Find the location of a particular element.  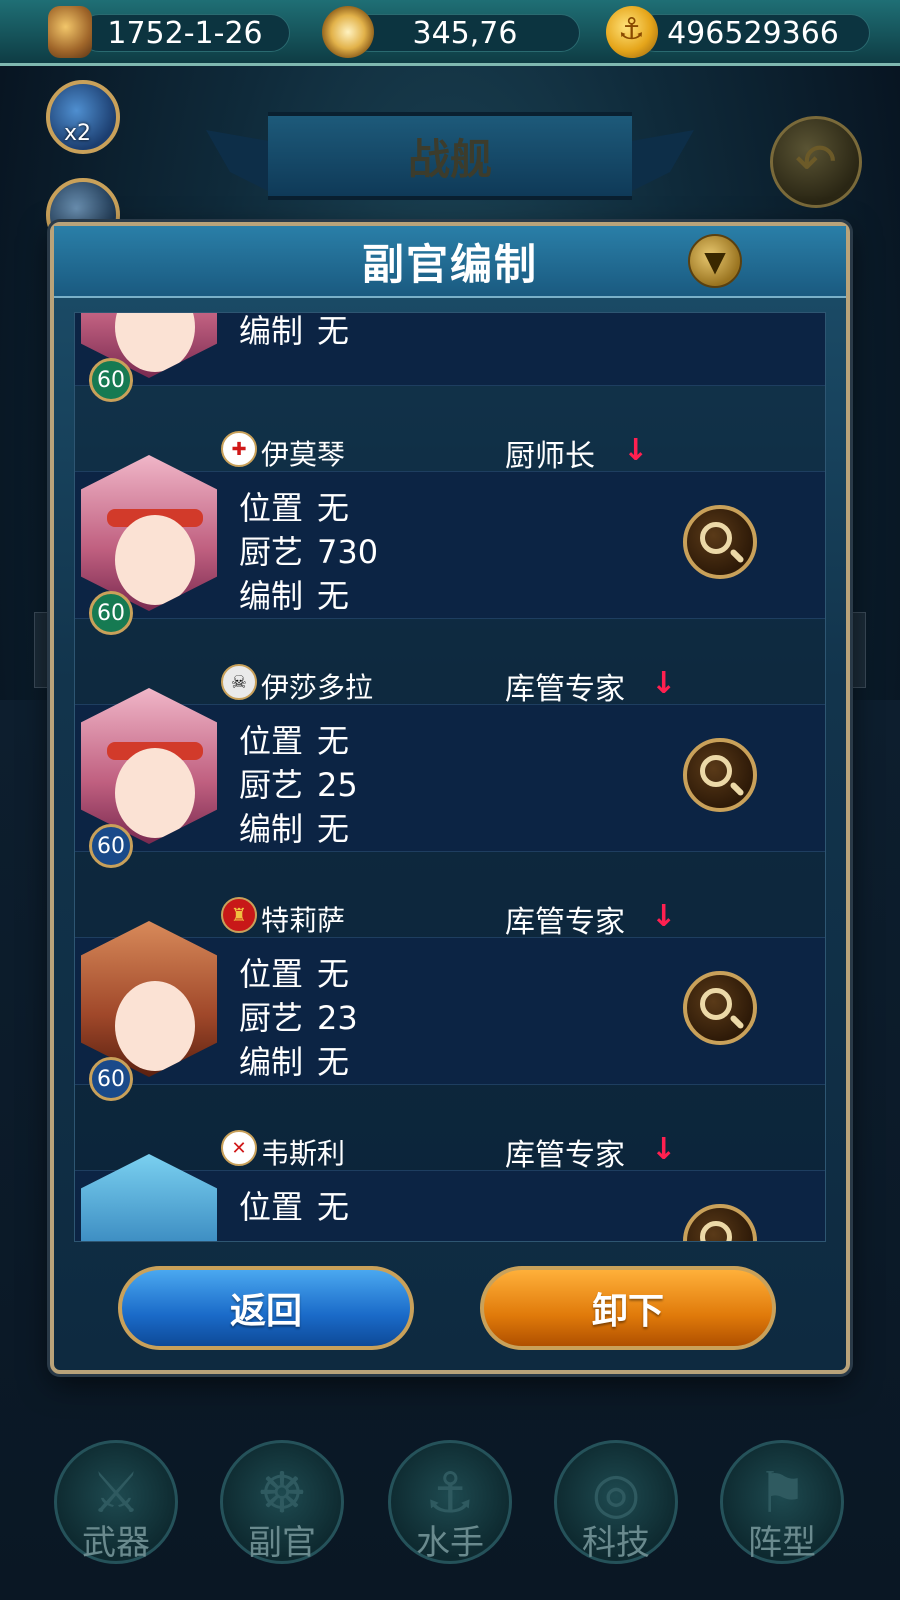

officer-portrait is located at coordinates (149, 1197).